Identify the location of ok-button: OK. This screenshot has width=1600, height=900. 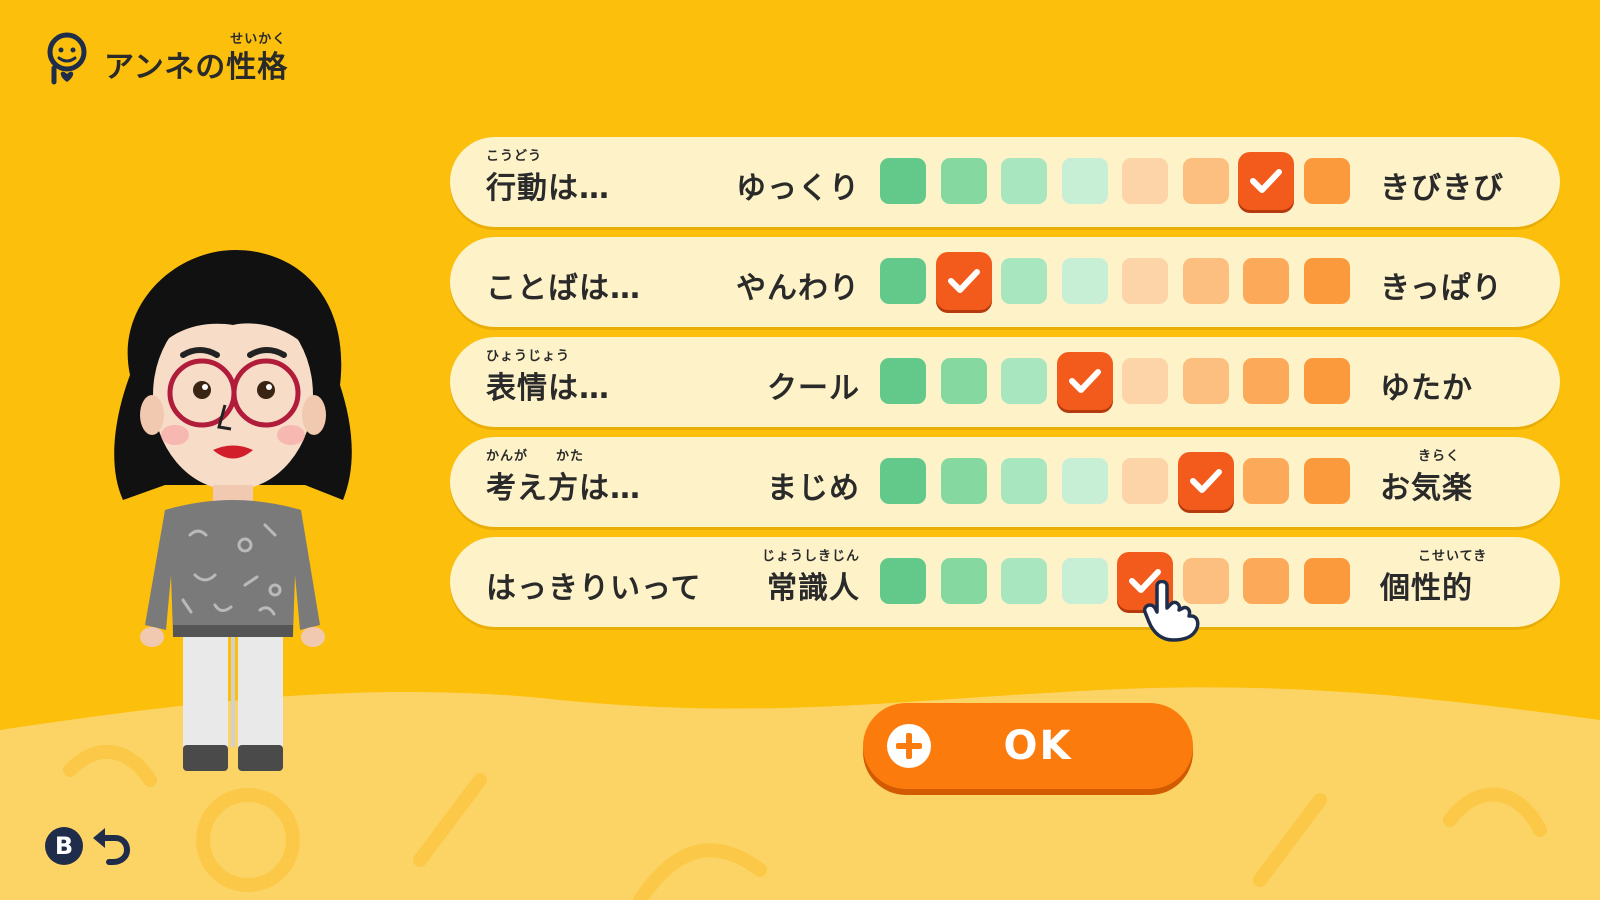
(1028, 746).